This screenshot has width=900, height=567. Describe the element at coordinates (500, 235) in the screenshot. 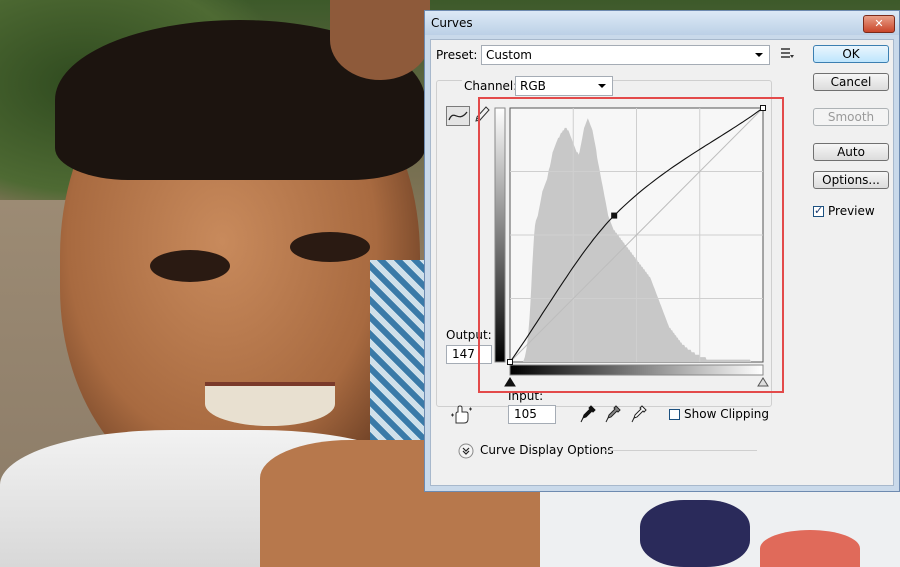

I see `output-gradient-bar` at that location.